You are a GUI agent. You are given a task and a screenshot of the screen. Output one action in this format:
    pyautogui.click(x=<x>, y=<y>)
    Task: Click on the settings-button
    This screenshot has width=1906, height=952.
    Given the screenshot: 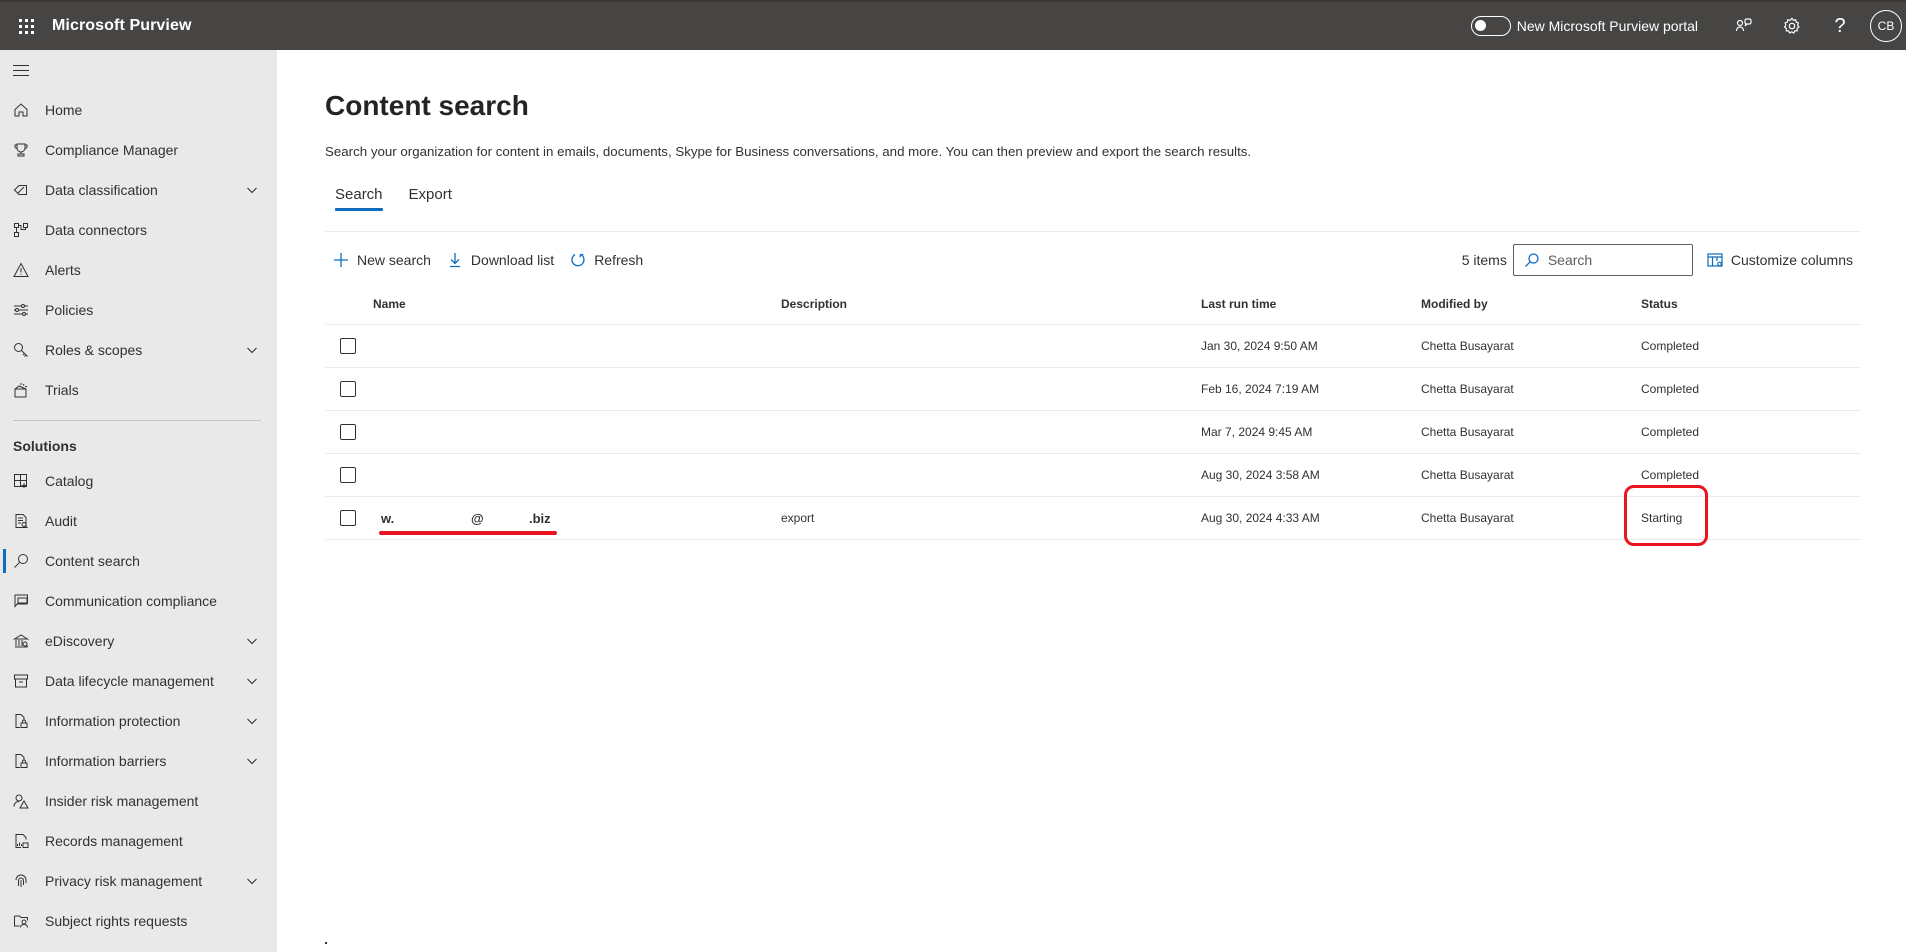 What is the action you would take?
    pyautogui.click(x=1792, y=26)
    